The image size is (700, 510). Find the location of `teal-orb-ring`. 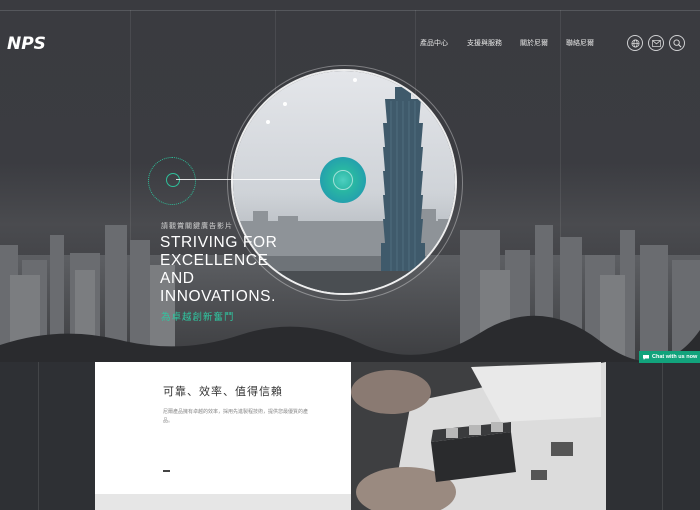

teal-orb-ring is located at coordinates (343, 180).